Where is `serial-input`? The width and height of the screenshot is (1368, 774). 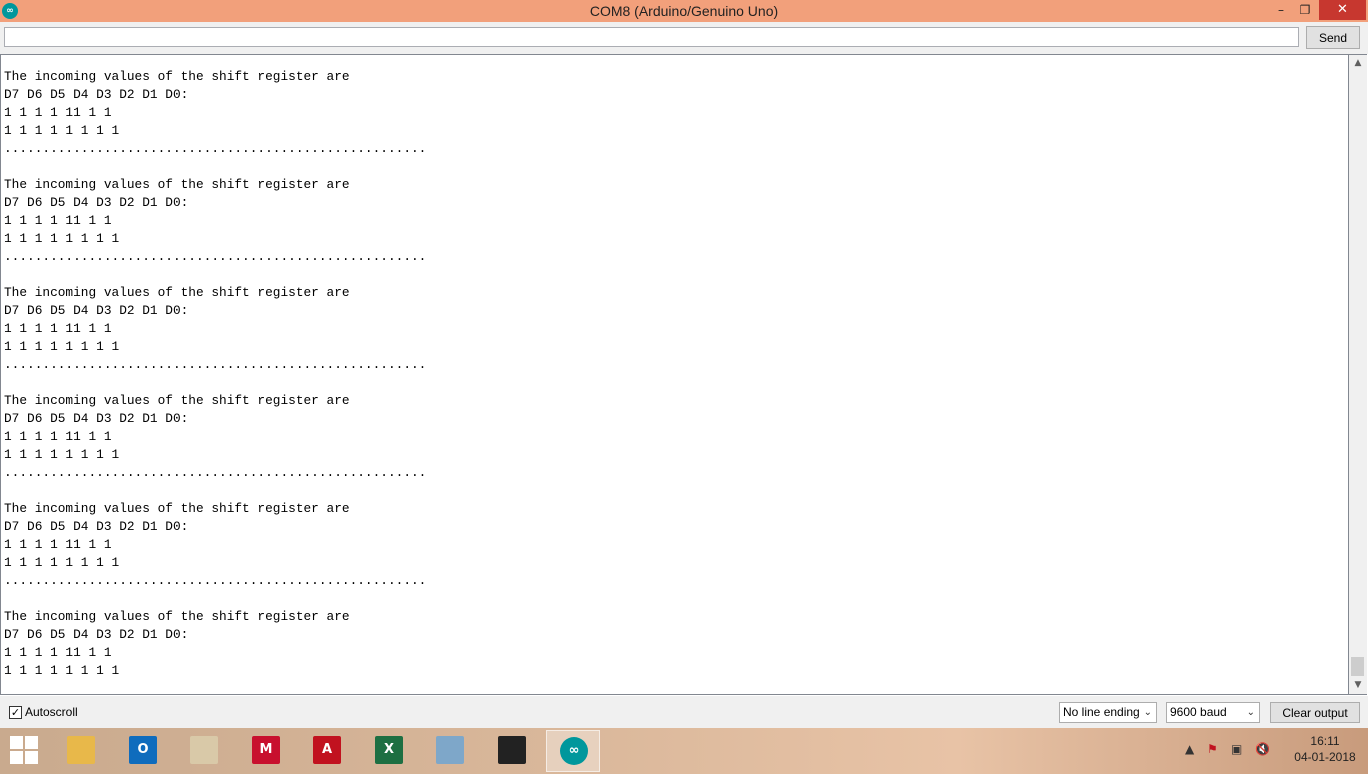
serial-input is located at coordinates (651, 37).